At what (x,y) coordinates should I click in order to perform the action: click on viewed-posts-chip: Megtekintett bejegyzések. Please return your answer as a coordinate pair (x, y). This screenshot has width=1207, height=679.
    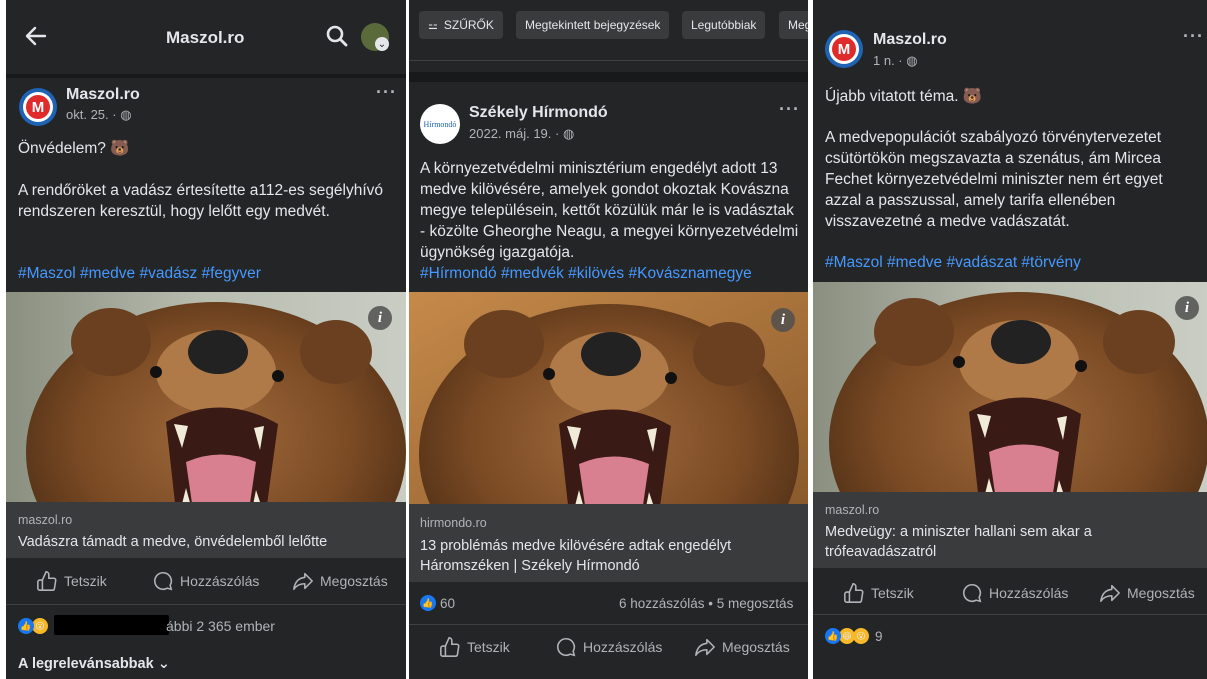
    Looking at the image, I should click on (593, 25).